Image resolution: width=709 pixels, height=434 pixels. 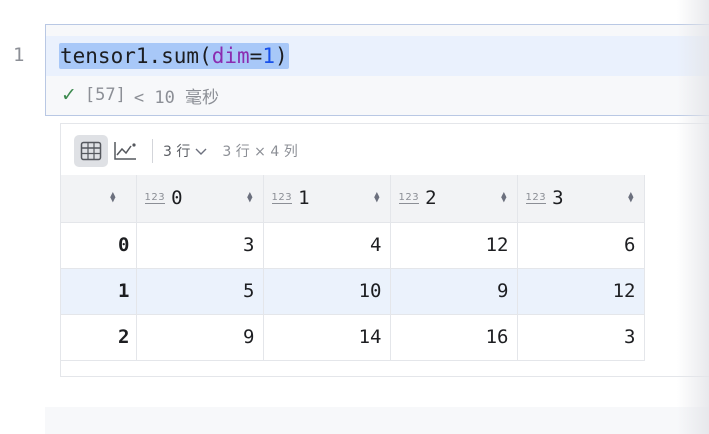 I want to click on table-row: 1 5 10 9 12, so click(x=353, y=291).